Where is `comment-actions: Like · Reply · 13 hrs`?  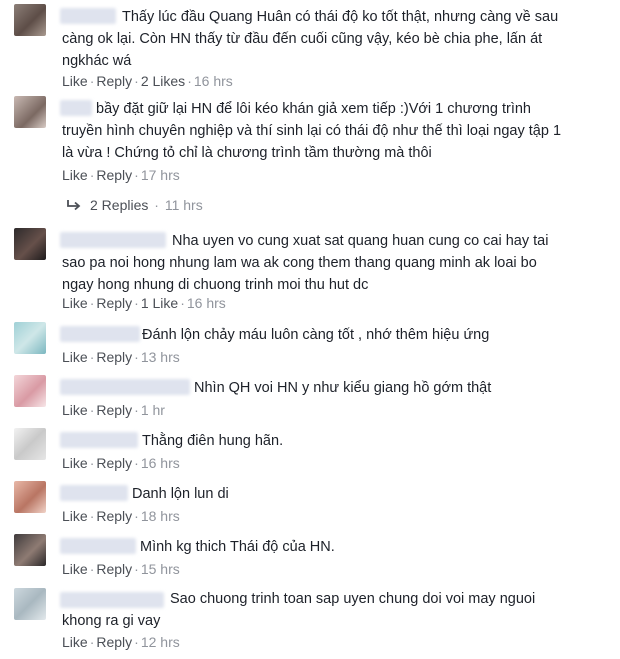 comment-actions: Like · Reply · 13 hrs is located at coordinates (121, 357).